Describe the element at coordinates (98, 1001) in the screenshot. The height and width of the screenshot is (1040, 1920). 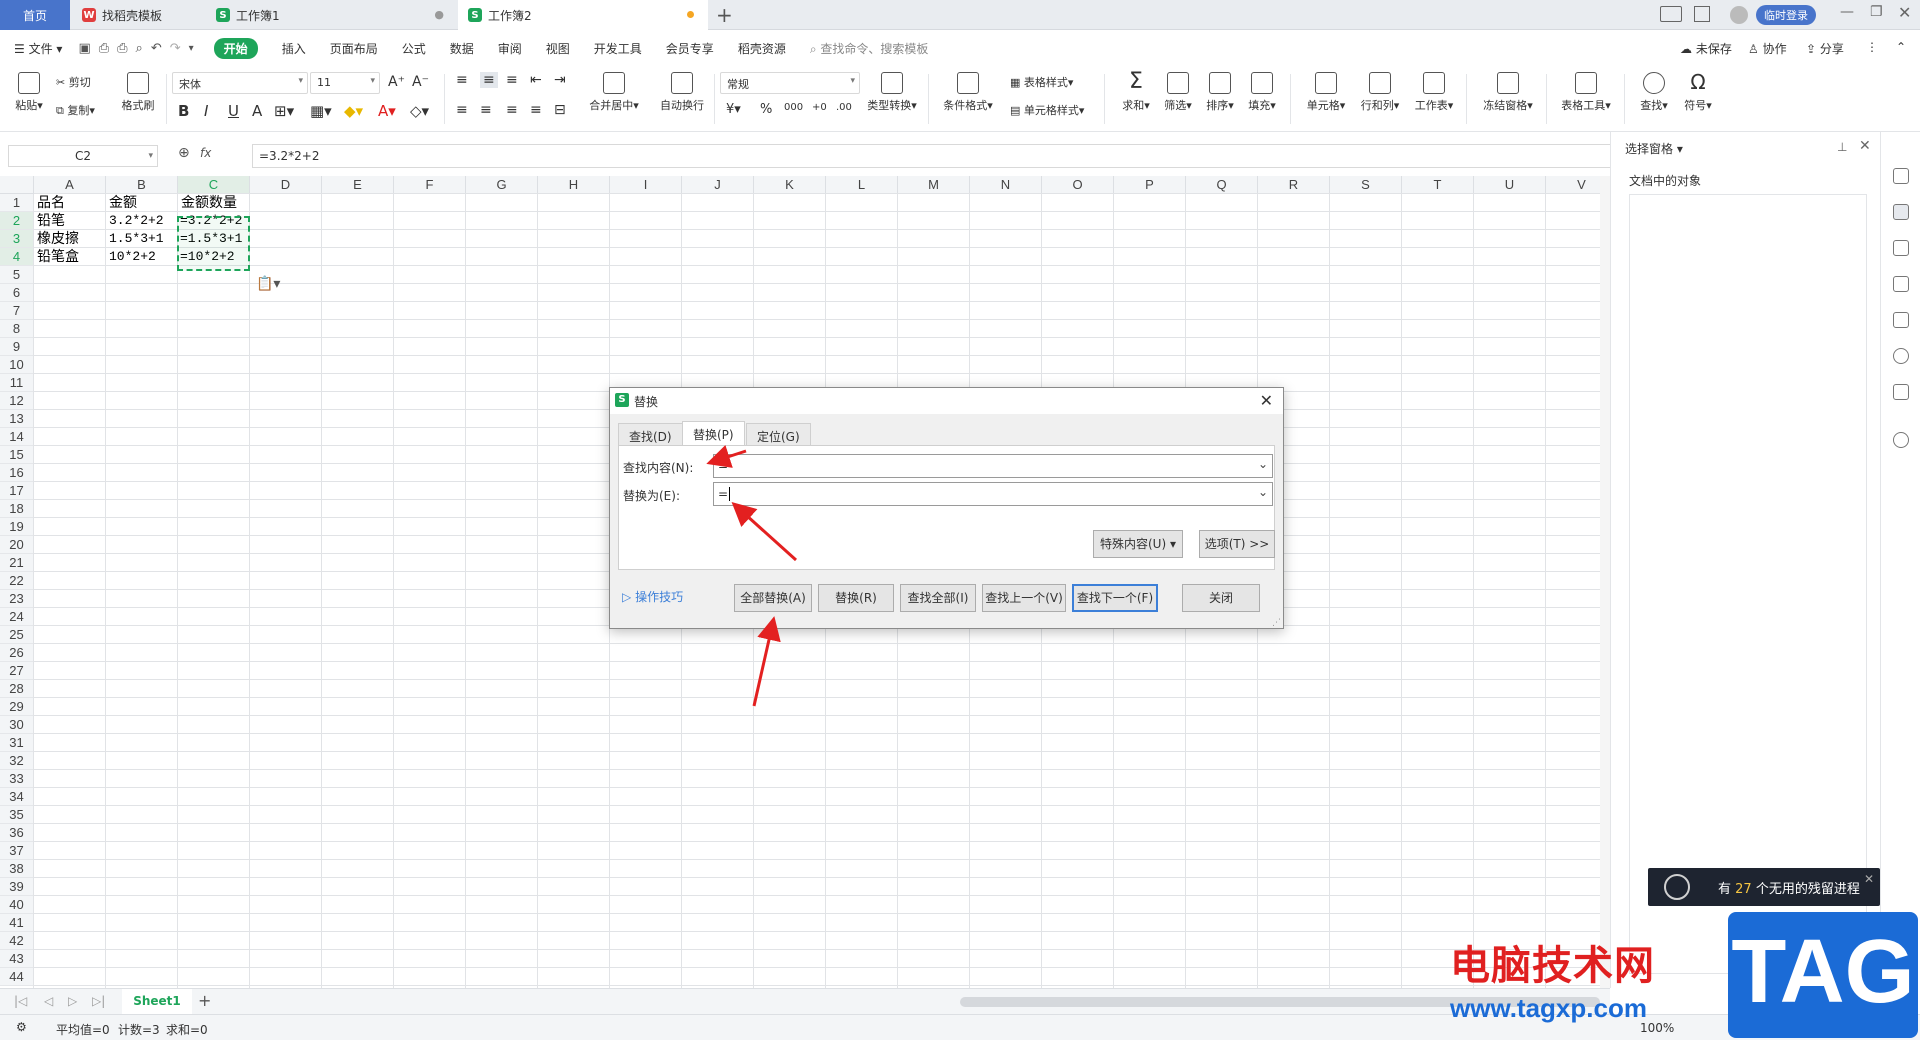
I see `last-sheet-icon: ▷|` at that location.